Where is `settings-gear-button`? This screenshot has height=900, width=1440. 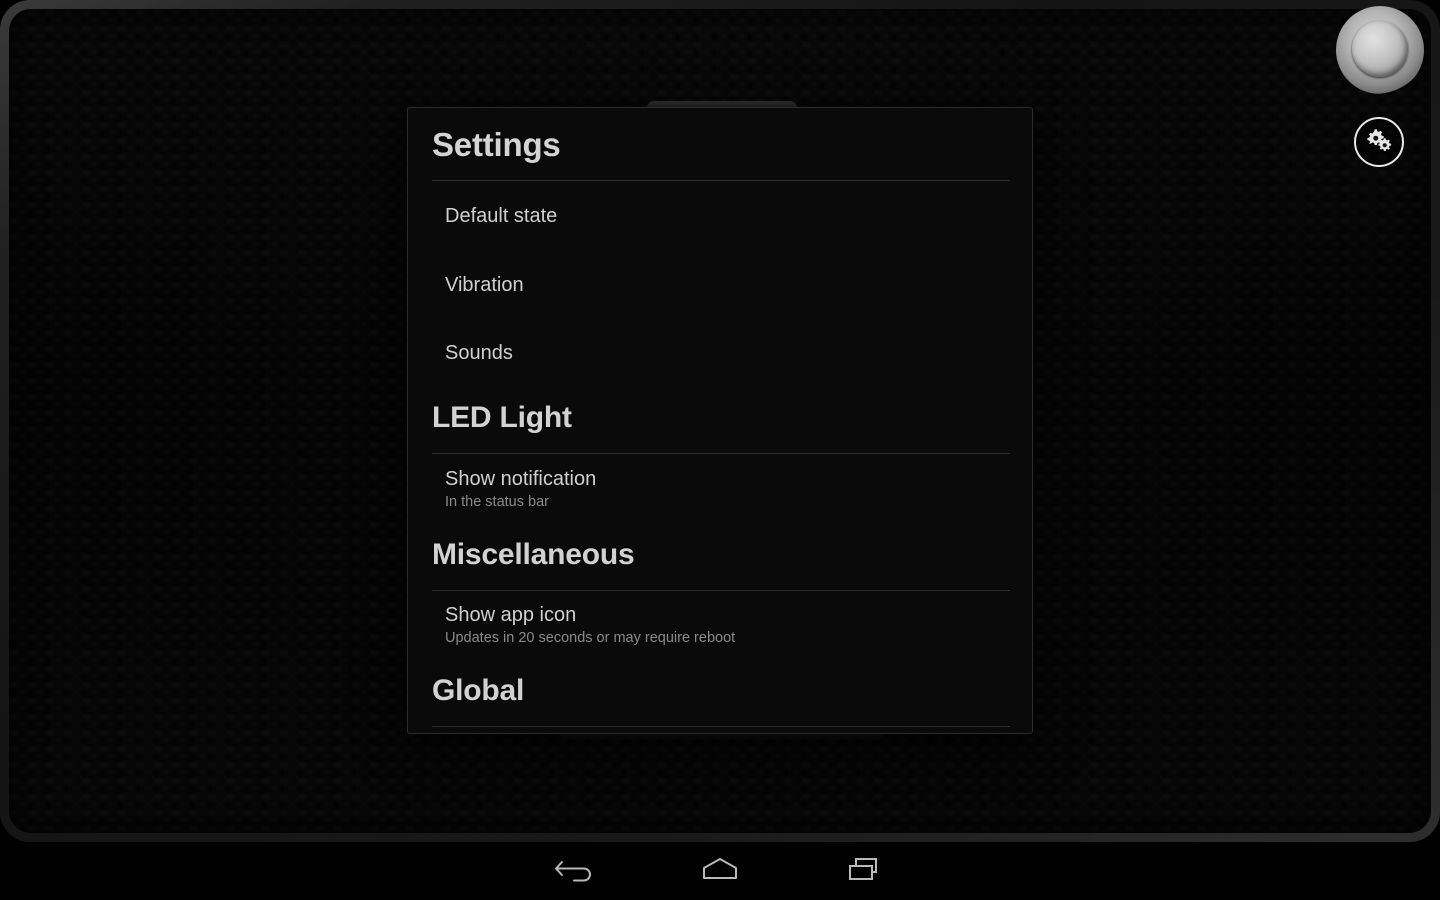
settings-gear-button is located at coordinates (1379, 142).